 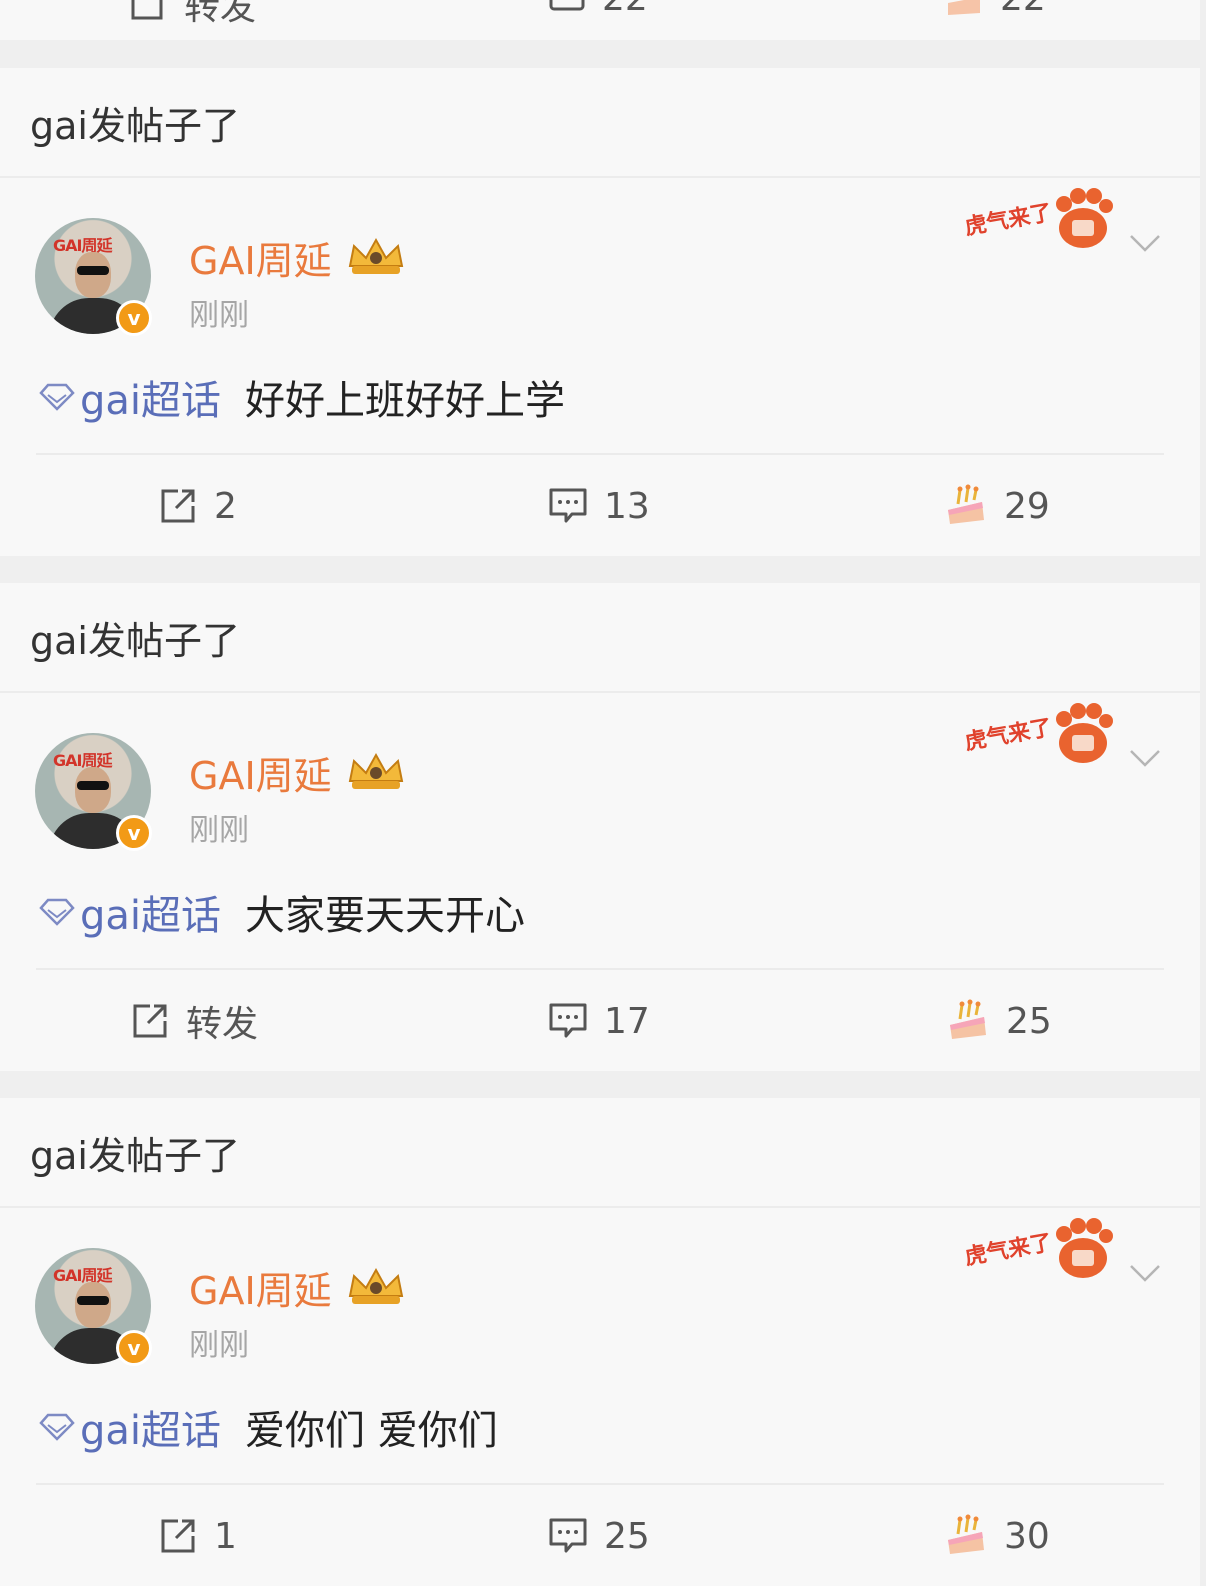 I want to click on post-content: gai超话 好好上班好好上学, so click(x=301, y=397).